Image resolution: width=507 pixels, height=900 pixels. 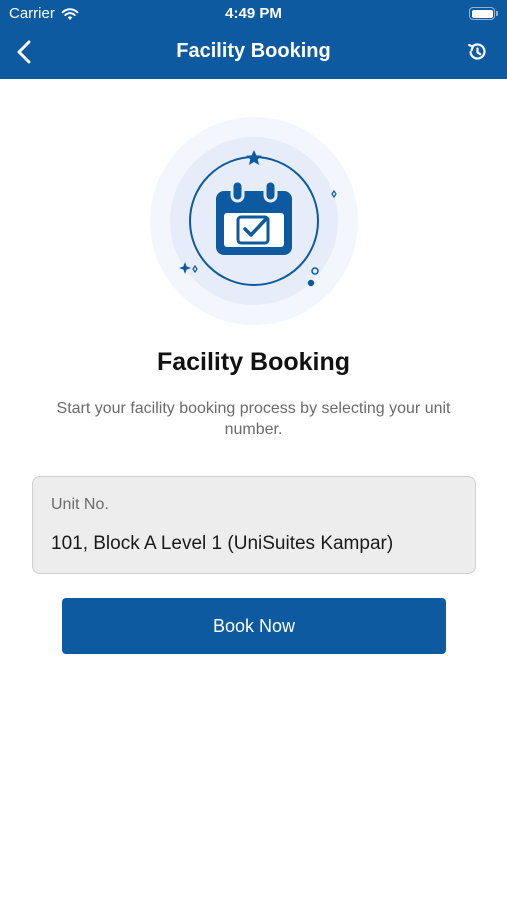 What do you see at coordinates (222, 543) in the screenshot?
I see `unit-number-value: 101, Block A Level 1 (UniSuites Kampar)` at bounding box center [222, 543].